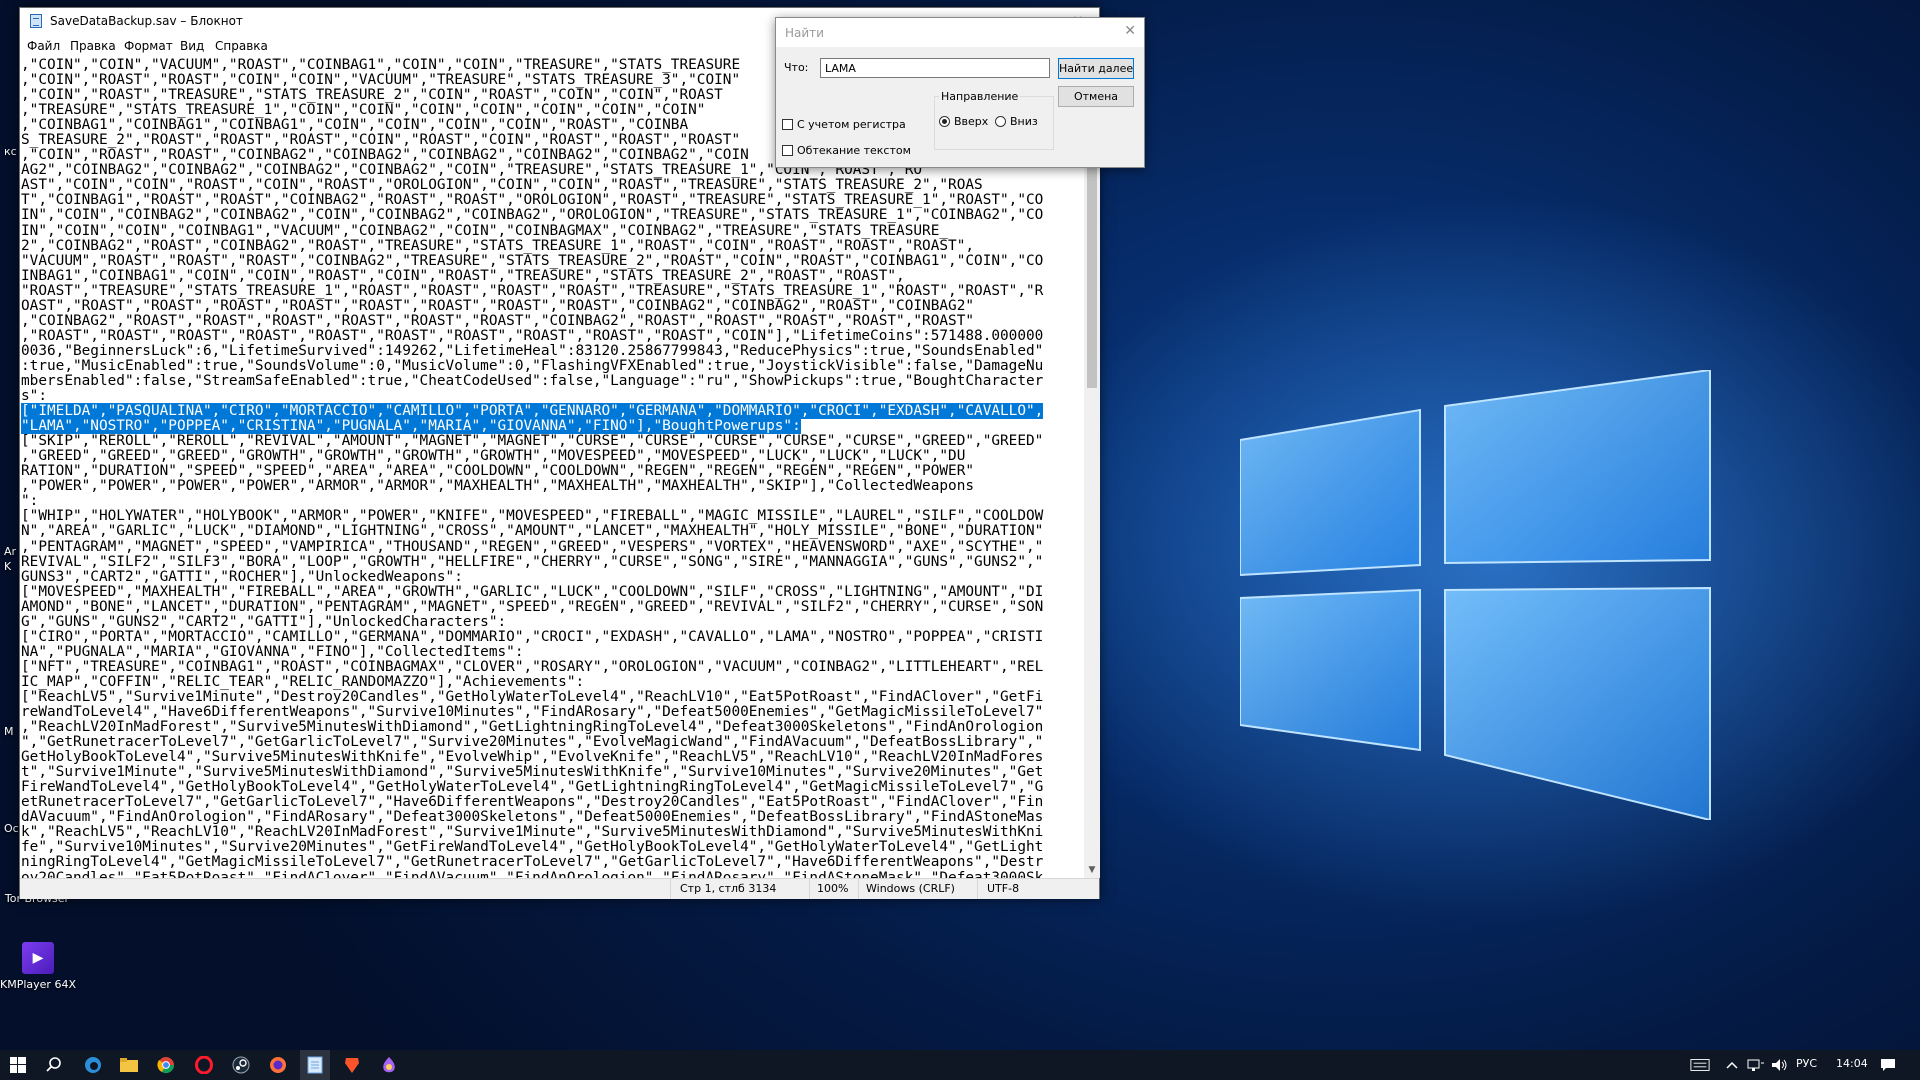 Image resolution: width=1920 pixels, height=1080 pixels. What do you see at coordinates (54, 1065) in the screenshot?
I see `search-icon` at bounding box center [54, 1065].